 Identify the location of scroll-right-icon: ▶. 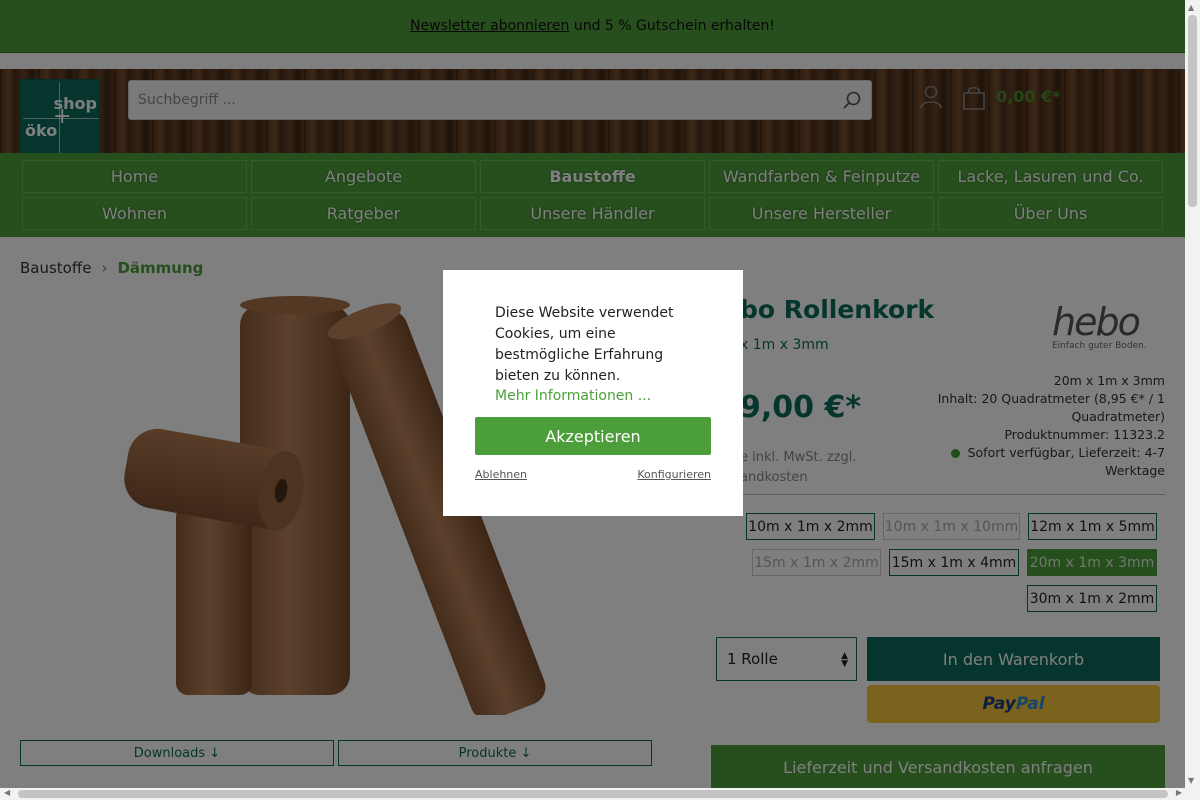
(1179, 792).